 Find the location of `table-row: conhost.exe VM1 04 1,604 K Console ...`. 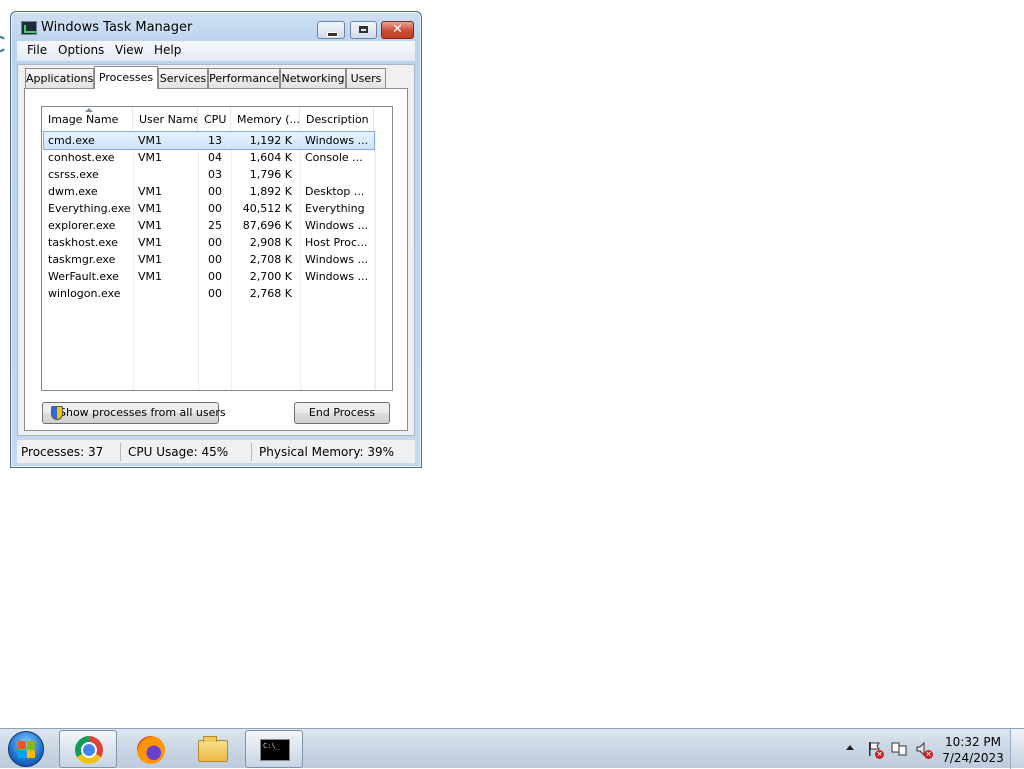

table-row: conhost.exe VM1 04 1,604 K Console ... is located at coordinates (217, 157).